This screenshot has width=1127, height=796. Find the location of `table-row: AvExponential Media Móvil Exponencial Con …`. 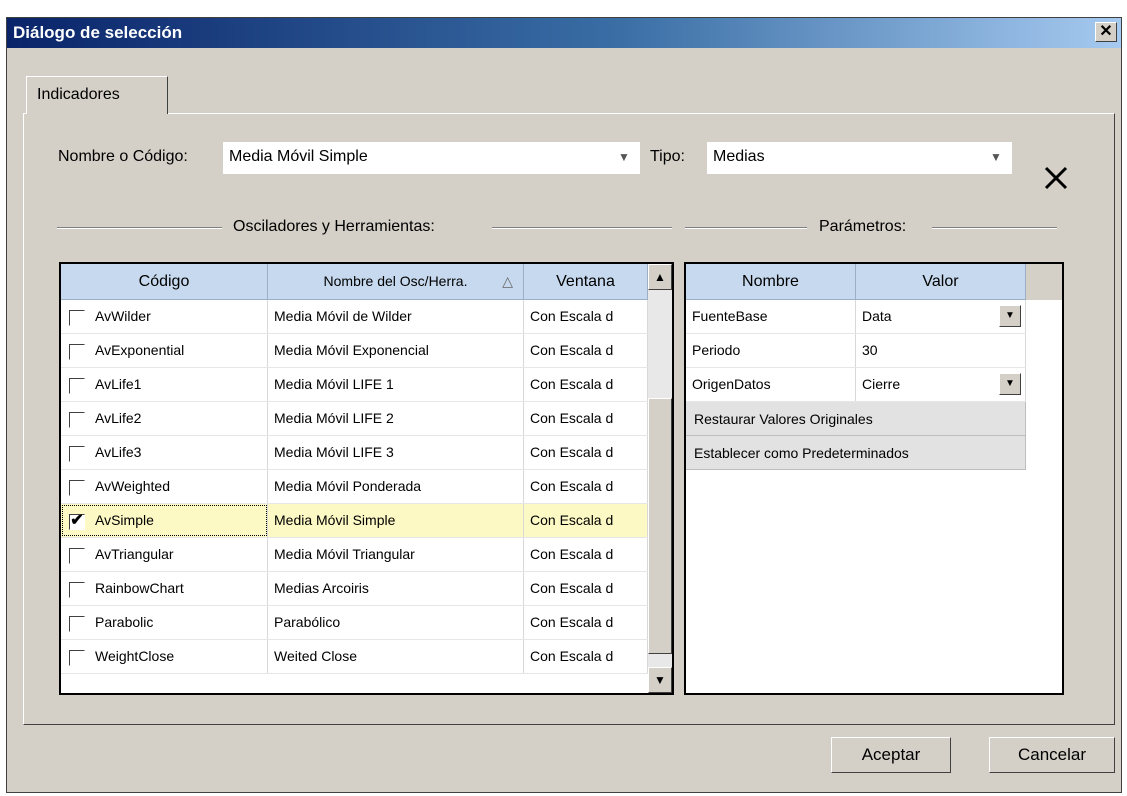

table-row: AvExponential Media Móvil Exponencial Con … is located at coordinates (354, 351).